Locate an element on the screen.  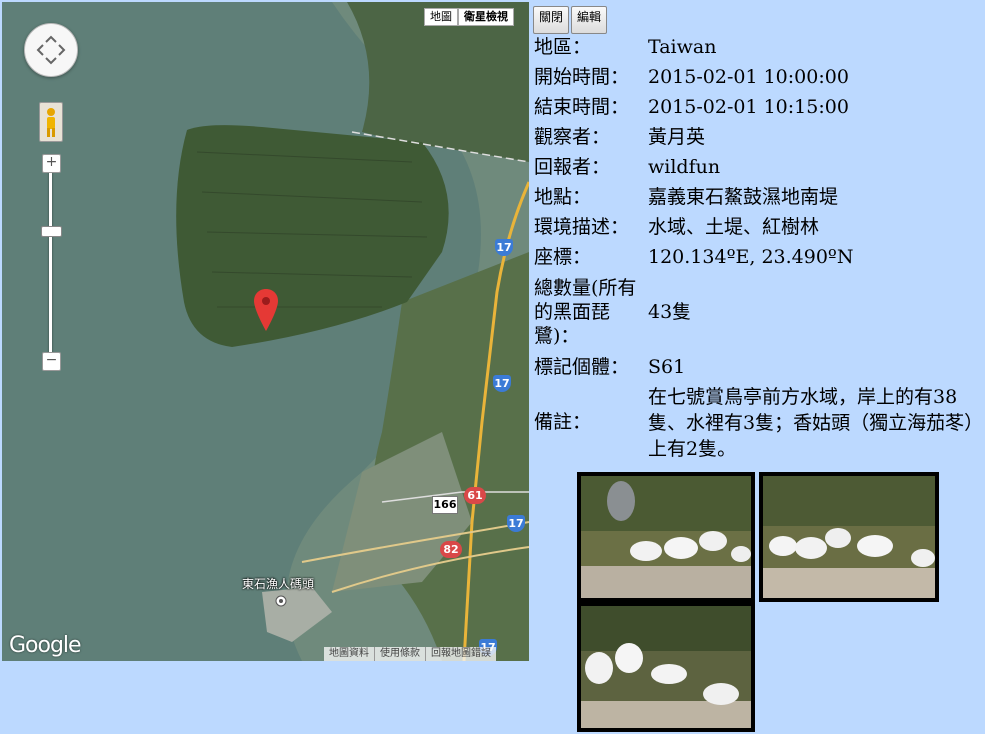
place-label-harbor: 東石漁人碼頭 is located at coordinates (278, 583).